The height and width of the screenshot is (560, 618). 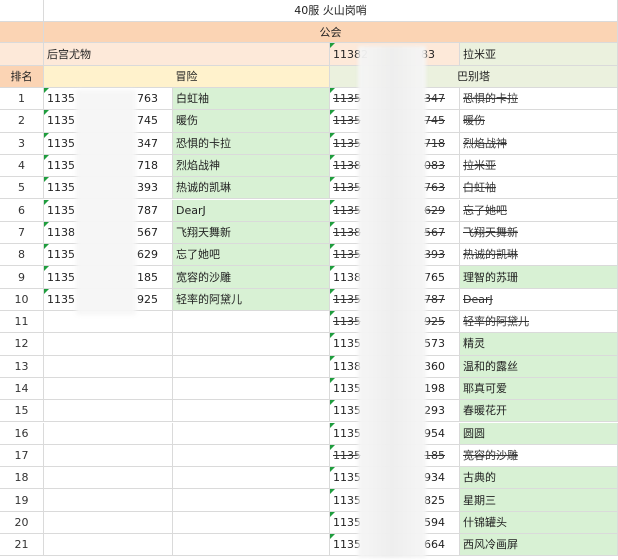 What do you see at coordinates (22, 121) in the screenshot?
I see `rank-cell: 2` at bounding box center [22, 121].